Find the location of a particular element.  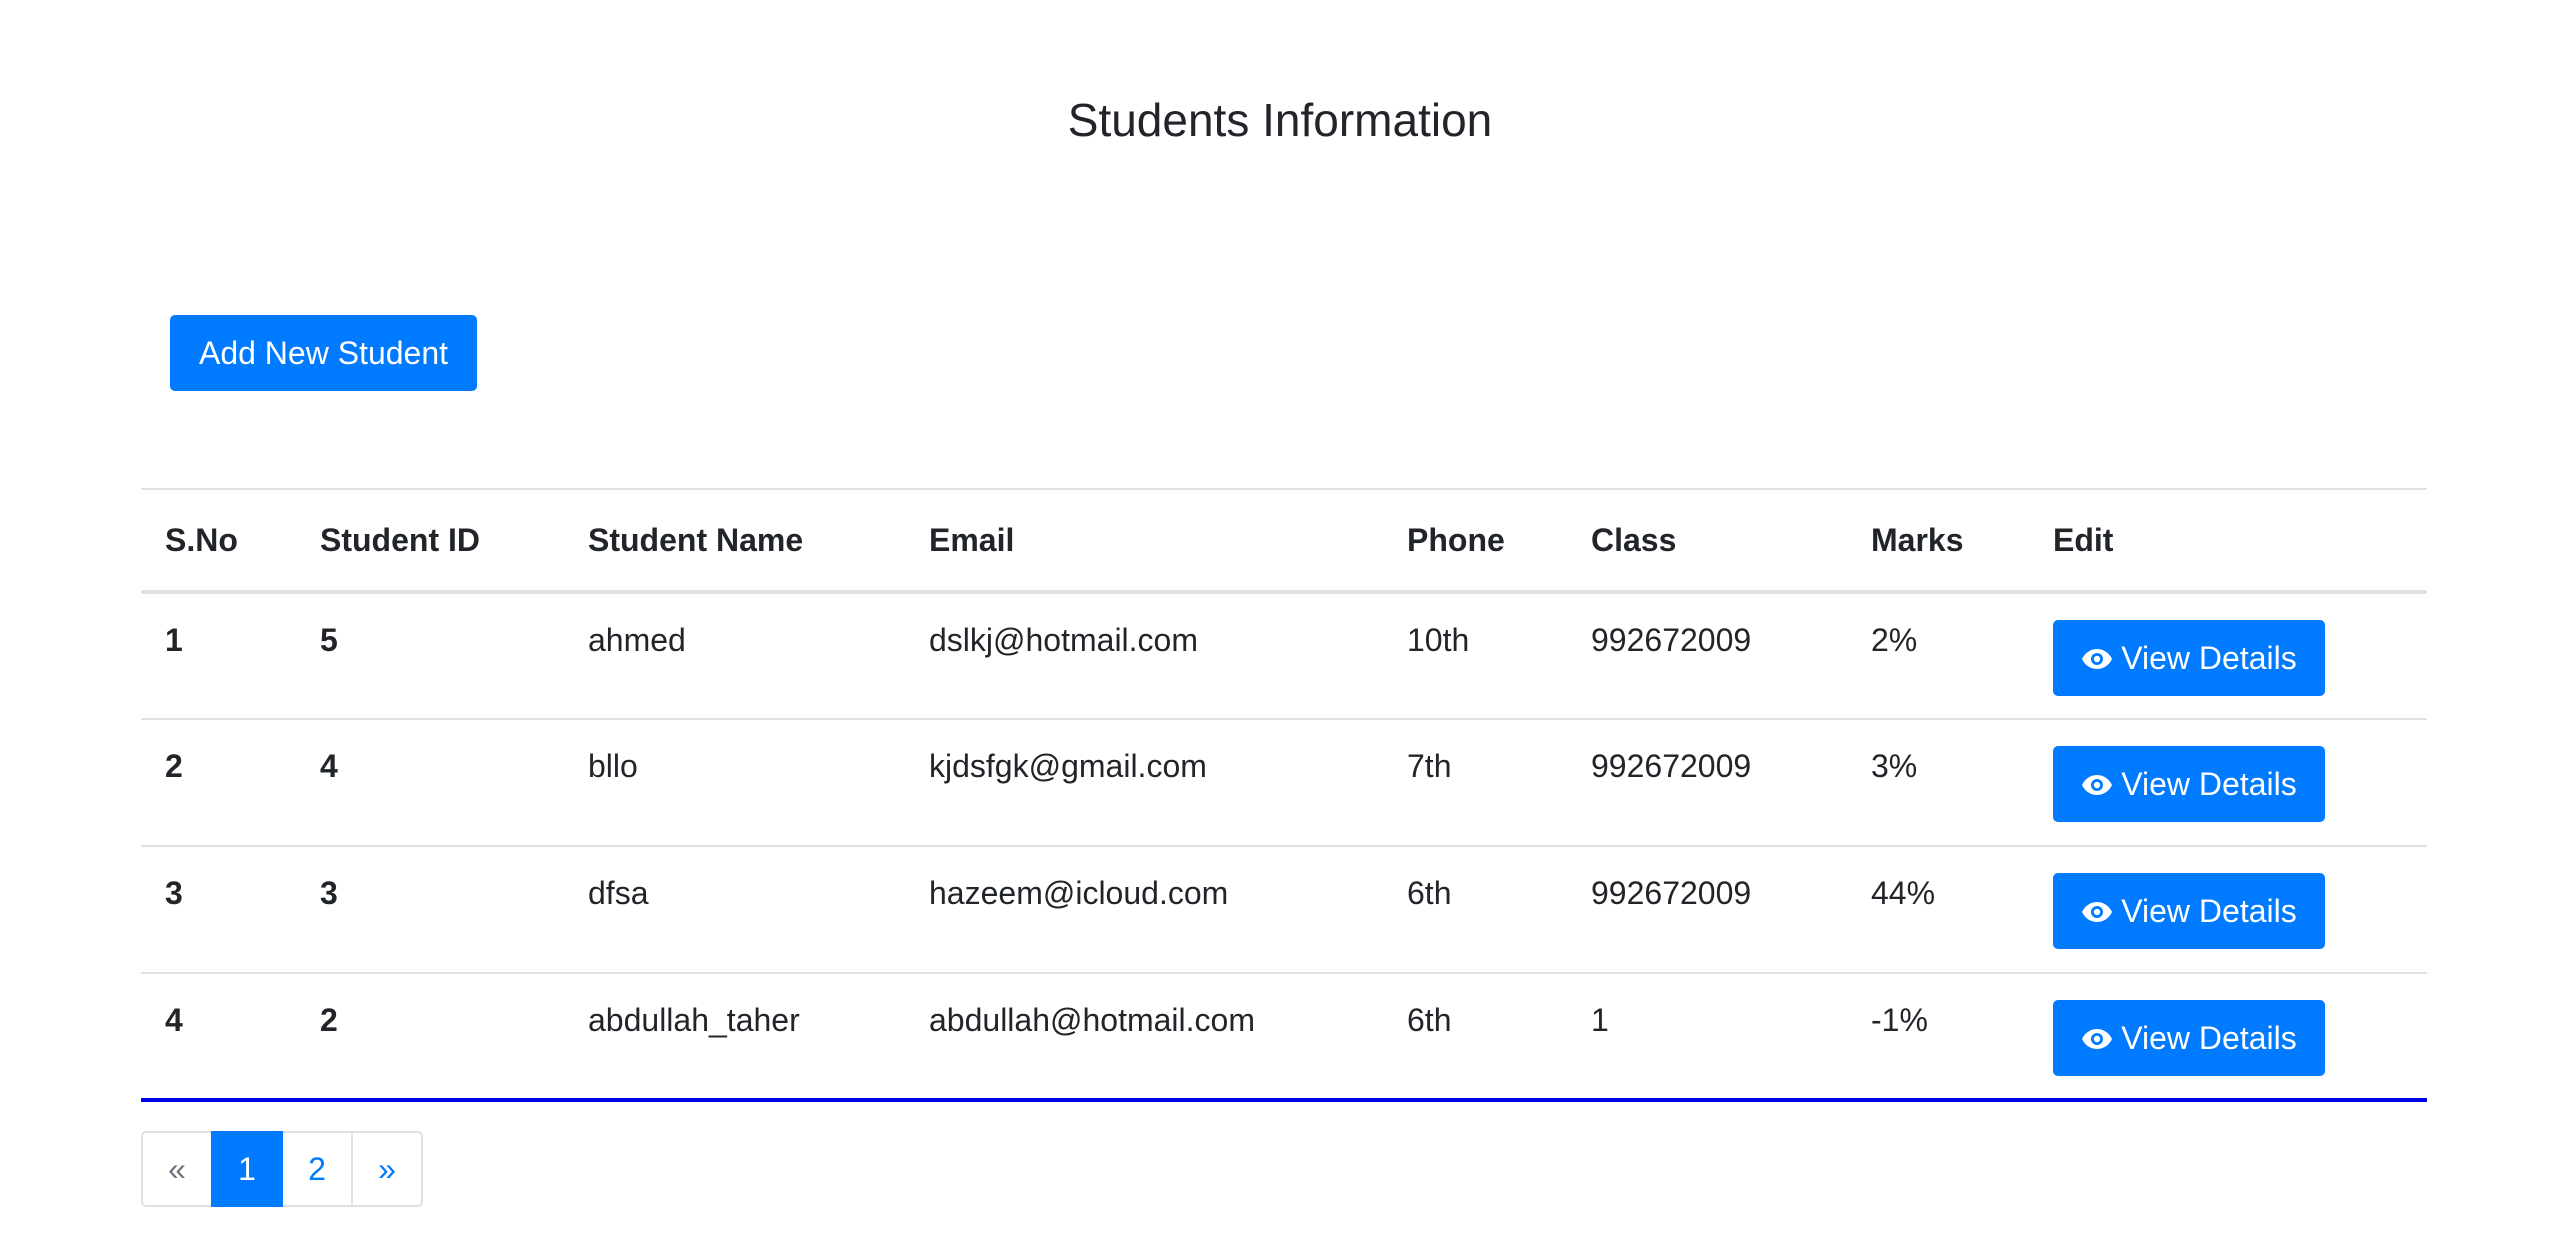

cell-sno: 4 is located at coordinates (218, 1037).